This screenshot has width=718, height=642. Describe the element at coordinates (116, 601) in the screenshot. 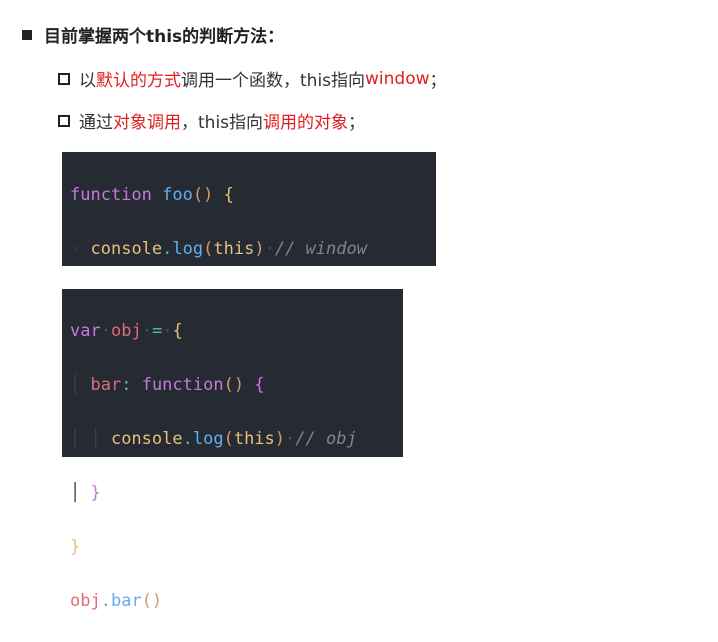

I see `code-line: obj.bar()` at that location.